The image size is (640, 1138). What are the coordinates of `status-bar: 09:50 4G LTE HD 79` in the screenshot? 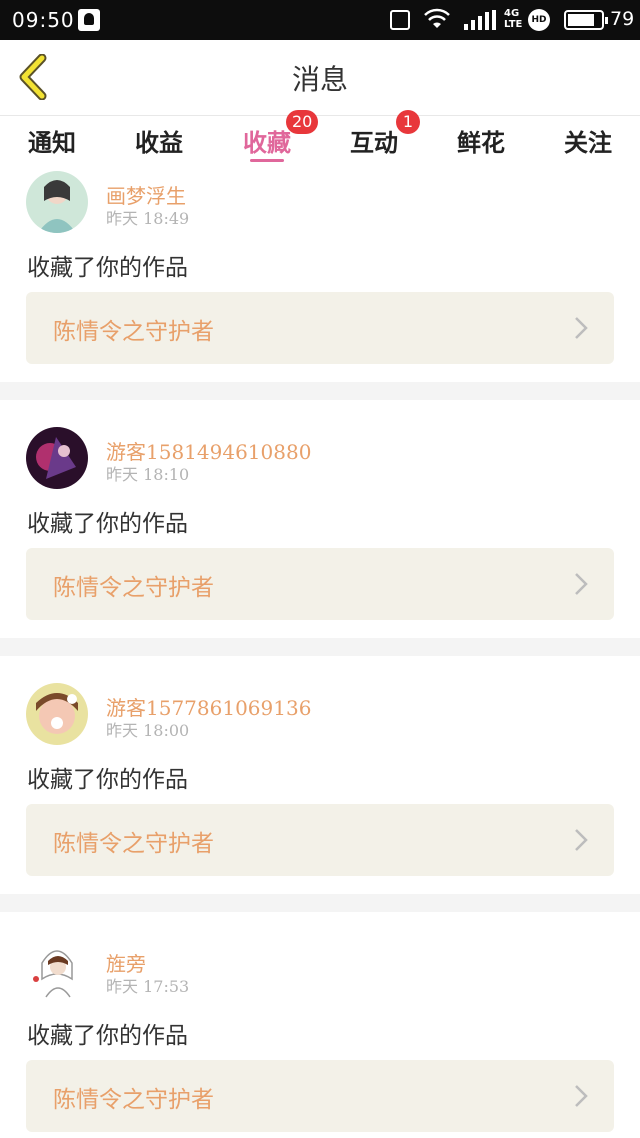 It's located at (320, 20).